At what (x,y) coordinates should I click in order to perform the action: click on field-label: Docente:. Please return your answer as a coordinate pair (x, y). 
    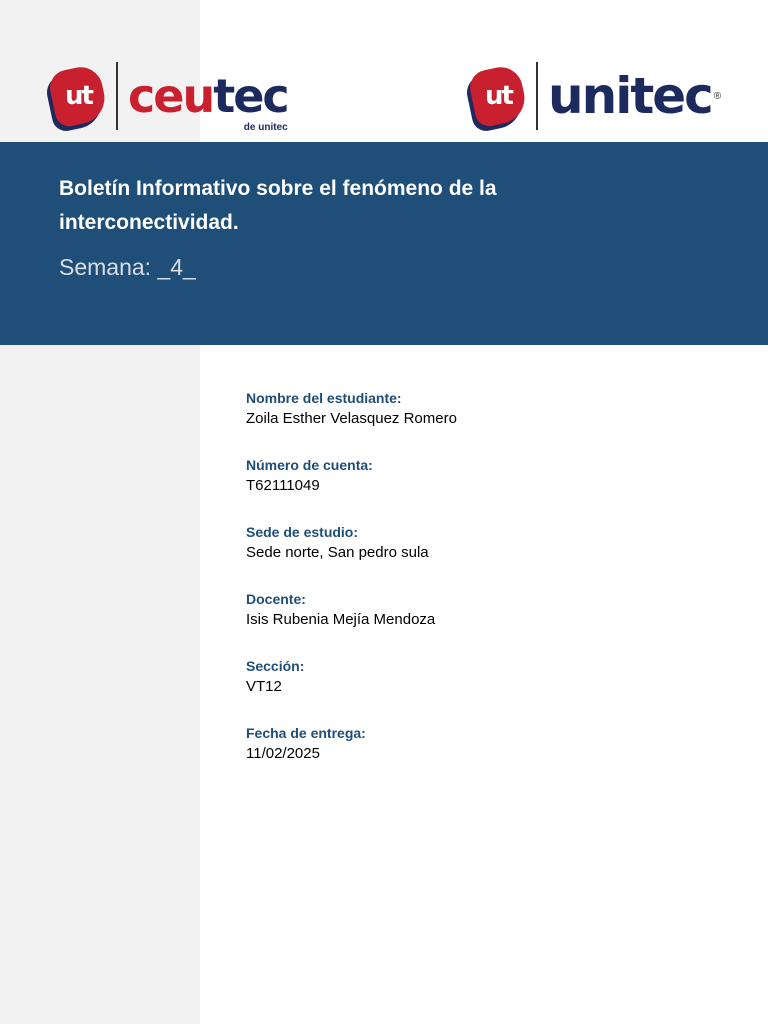
    Looking at the image, I should click on (276, 599).